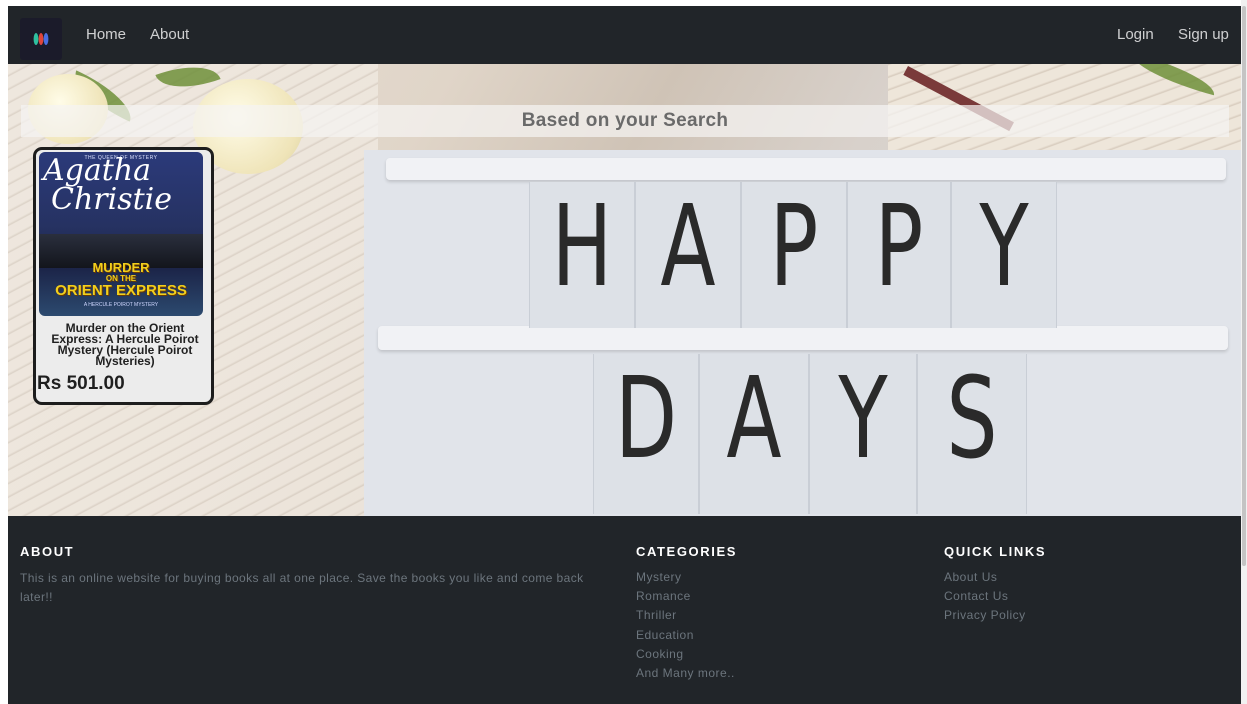  I want to click on letter-tile: D, so click(646, 434).